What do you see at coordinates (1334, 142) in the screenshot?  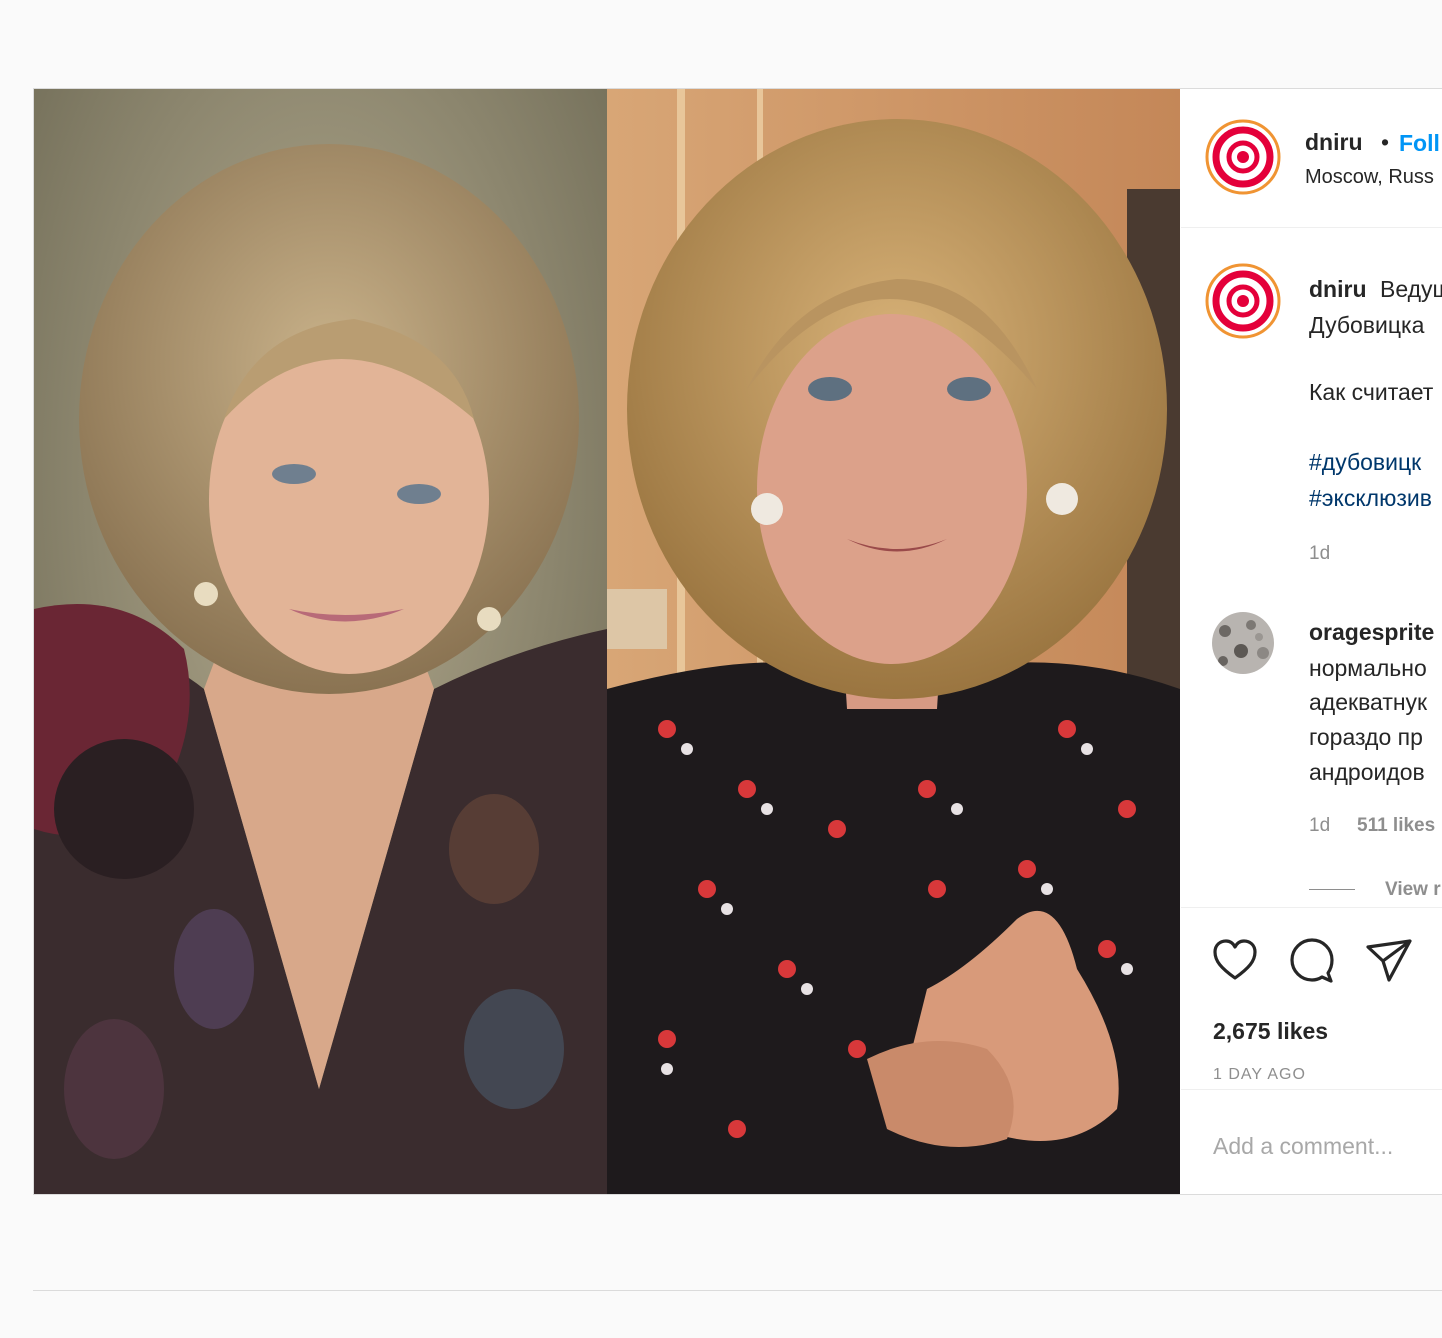 I see `post-username: dniru` at bounding box center [1334, 142].